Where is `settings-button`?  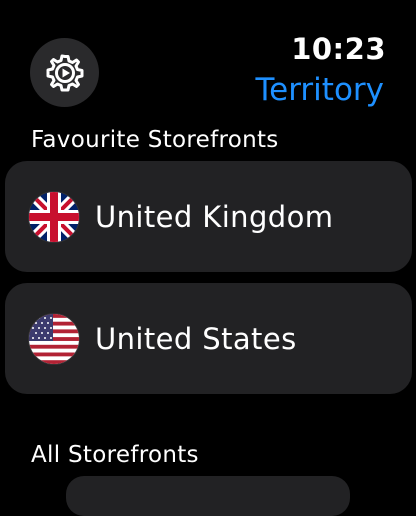 settings-button is located at coordinates (64, 72).